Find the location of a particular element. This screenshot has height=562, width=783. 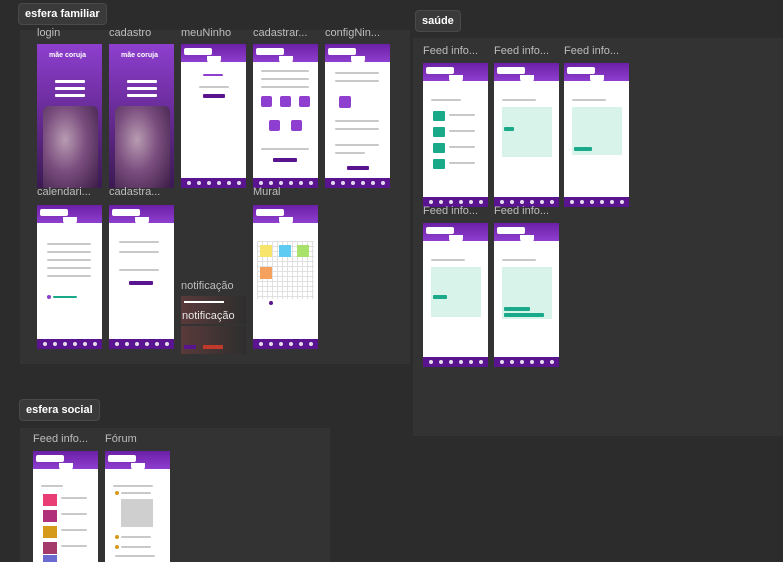

notification-card is located at coordinates (213, 340).